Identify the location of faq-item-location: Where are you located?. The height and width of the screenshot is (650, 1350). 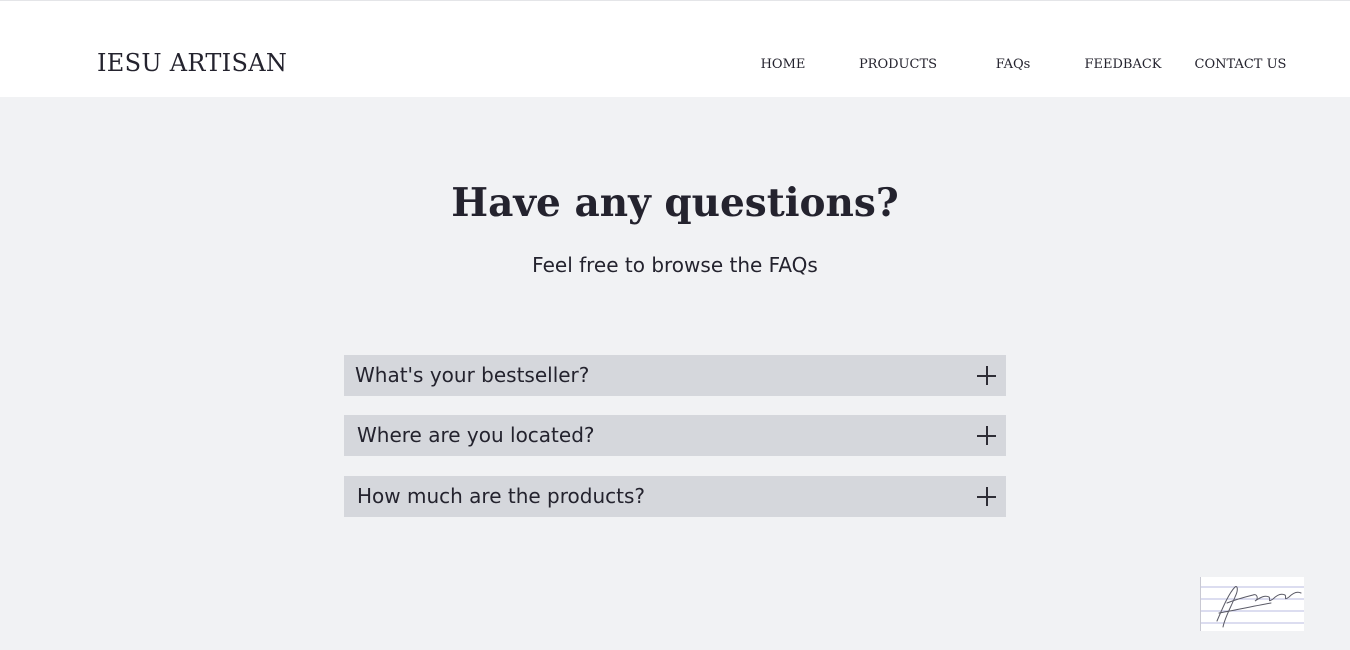
(675, 435).